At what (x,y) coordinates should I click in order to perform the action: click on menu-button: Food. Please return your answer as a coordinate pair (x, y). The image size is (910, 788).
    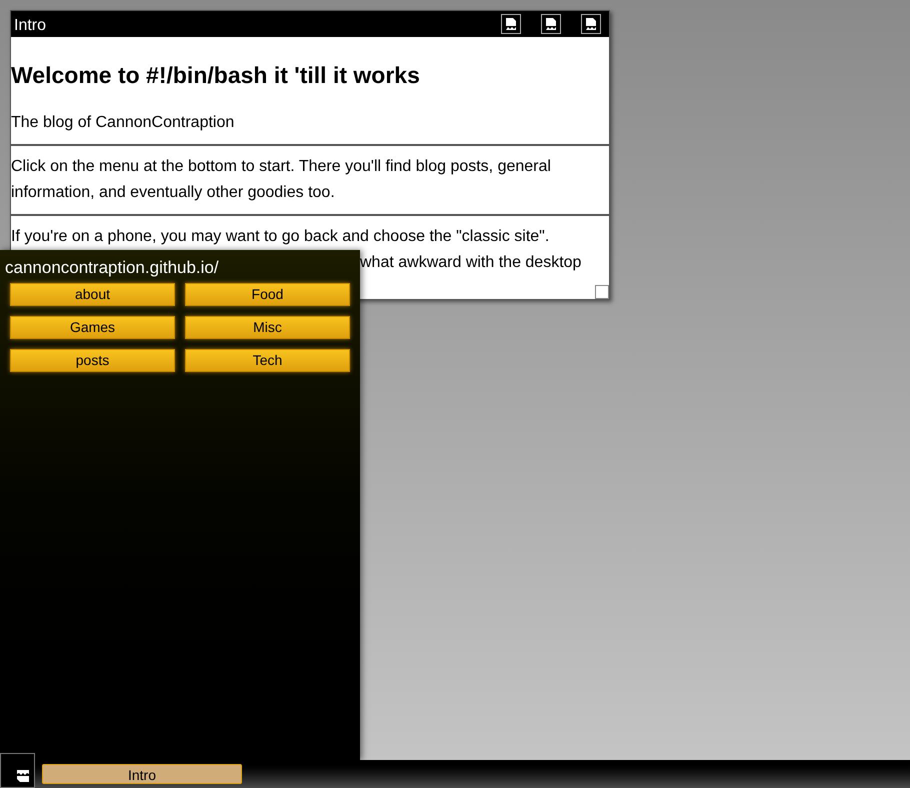
    Looking at the image, I should click on (267, 294).